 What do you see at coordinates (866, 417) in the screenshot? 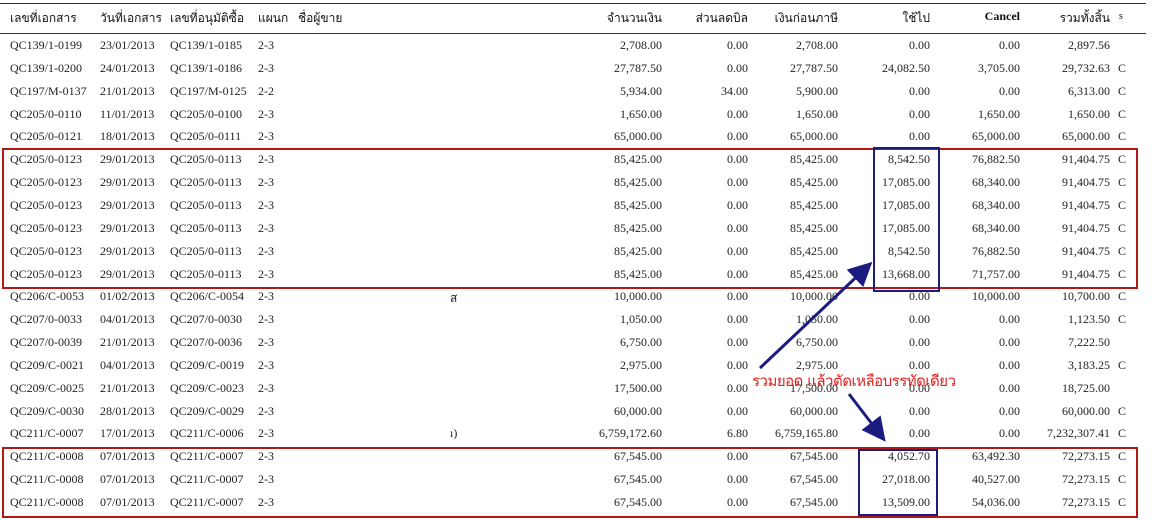
I see `arrow-down-icon` at bounding box center [866, 417].